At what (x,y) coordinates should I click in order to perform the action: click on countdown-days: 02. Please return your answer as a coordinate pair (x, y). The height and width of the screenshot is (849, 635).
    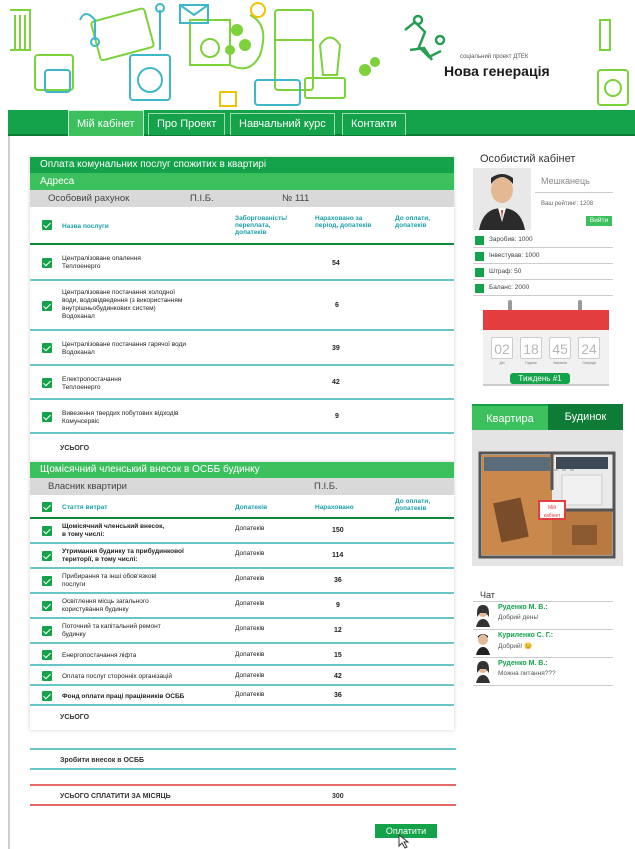
    Looking at the image, I should click on (502, 348).